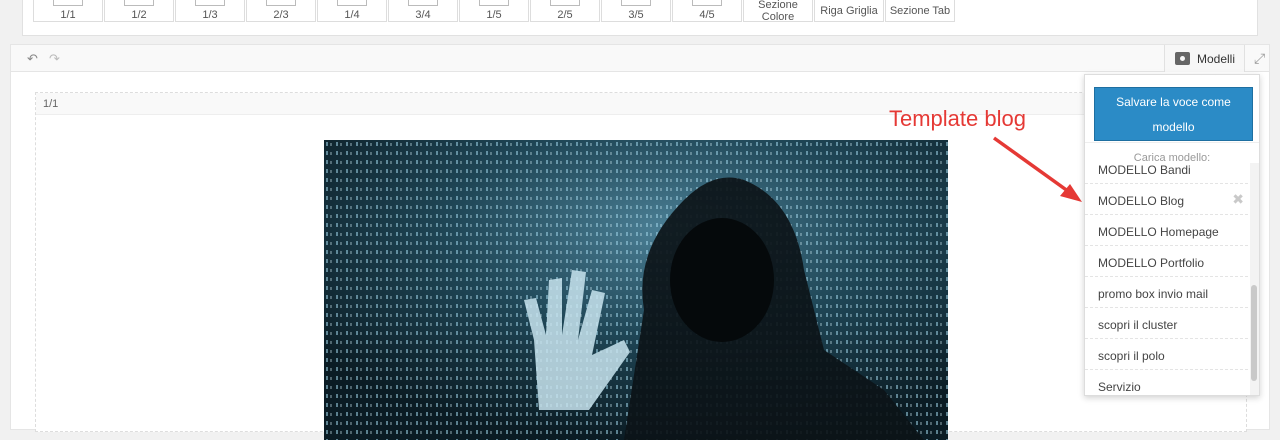 The width and height of the screenshot is (1280, 440). What do you see at coordinates (636, 11) in the screenshot?
I see `layout-3-5-button: 3/5` at bounding box center [636, 11].